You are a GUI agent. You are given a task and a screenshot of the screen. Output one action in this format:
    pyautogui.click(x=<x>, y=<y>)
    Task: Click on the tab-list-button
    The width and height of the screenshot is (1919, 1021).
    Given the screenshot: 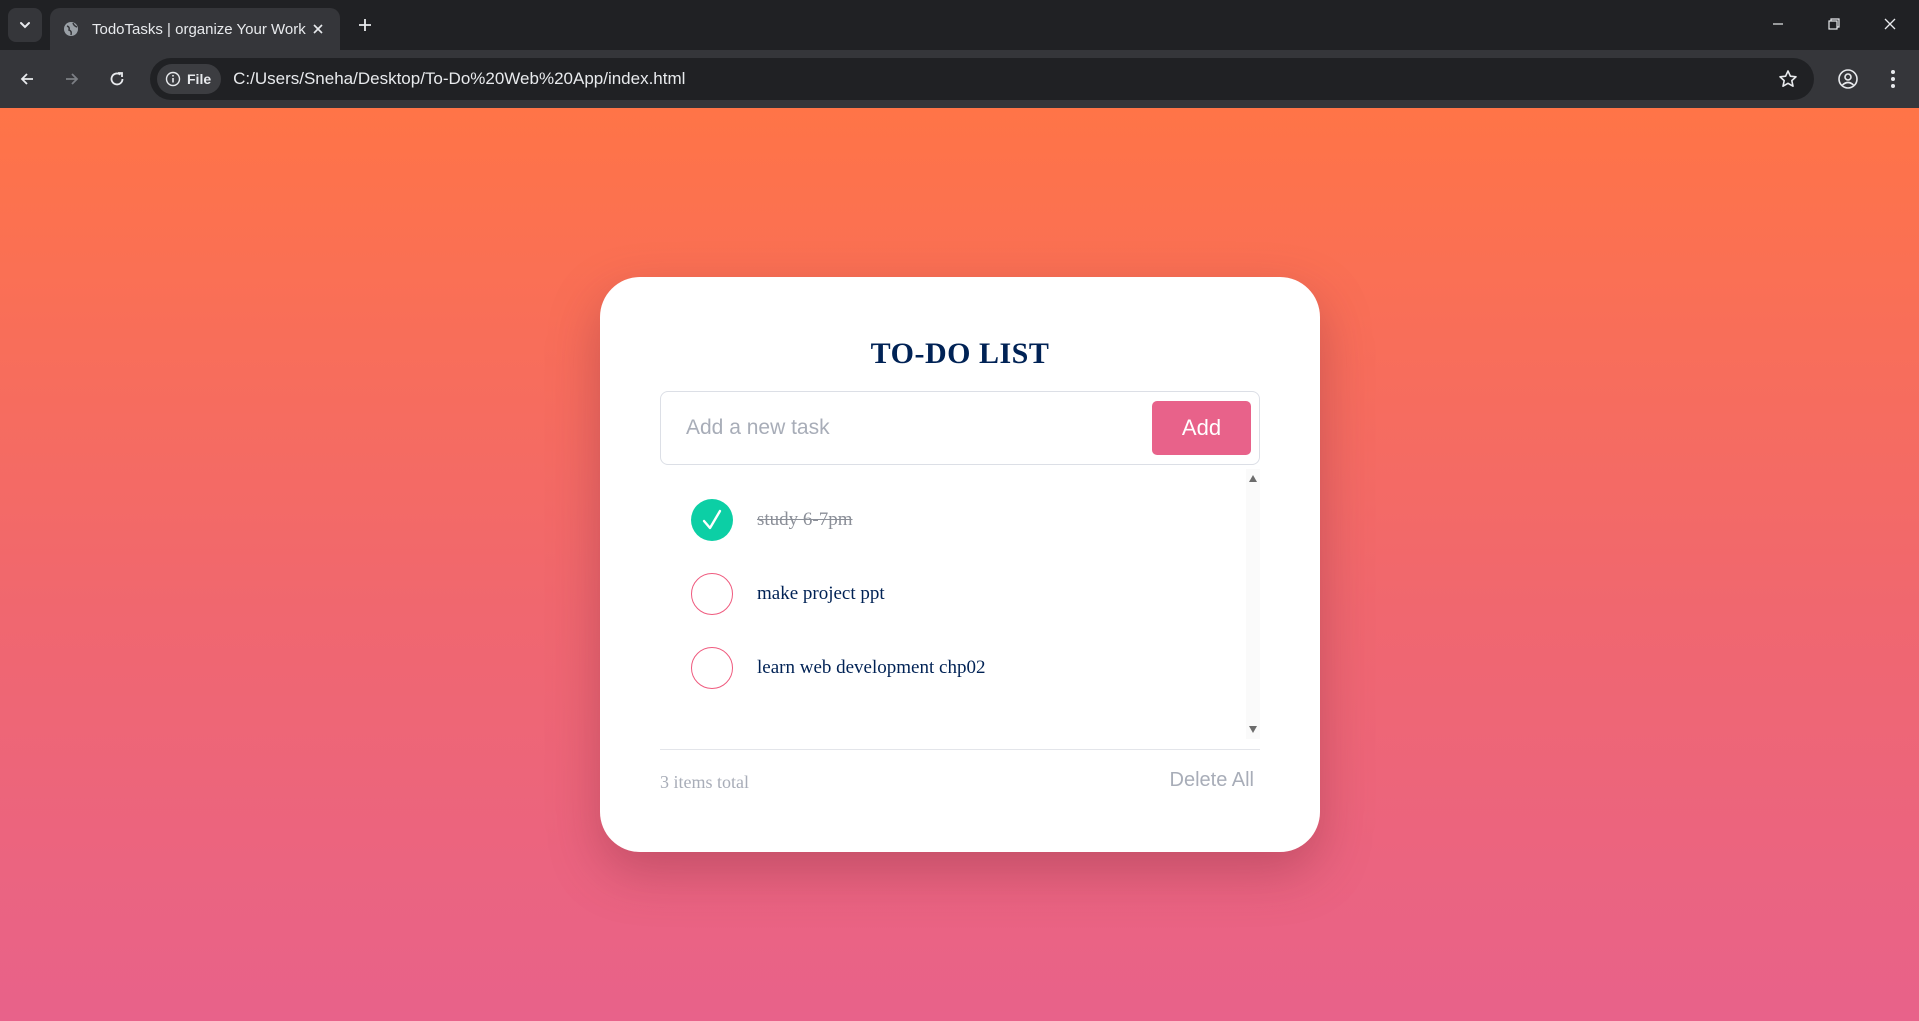 What is the action you would take?
    pyautogui.click(x=25, y=25)
    